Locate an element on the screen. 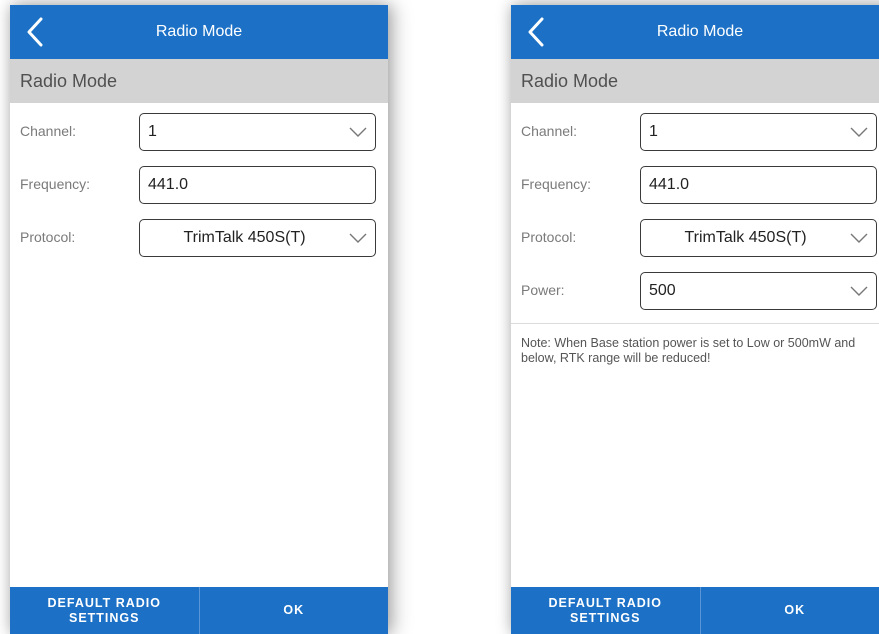  power-select: 500 is located at coordinates (758, 291).